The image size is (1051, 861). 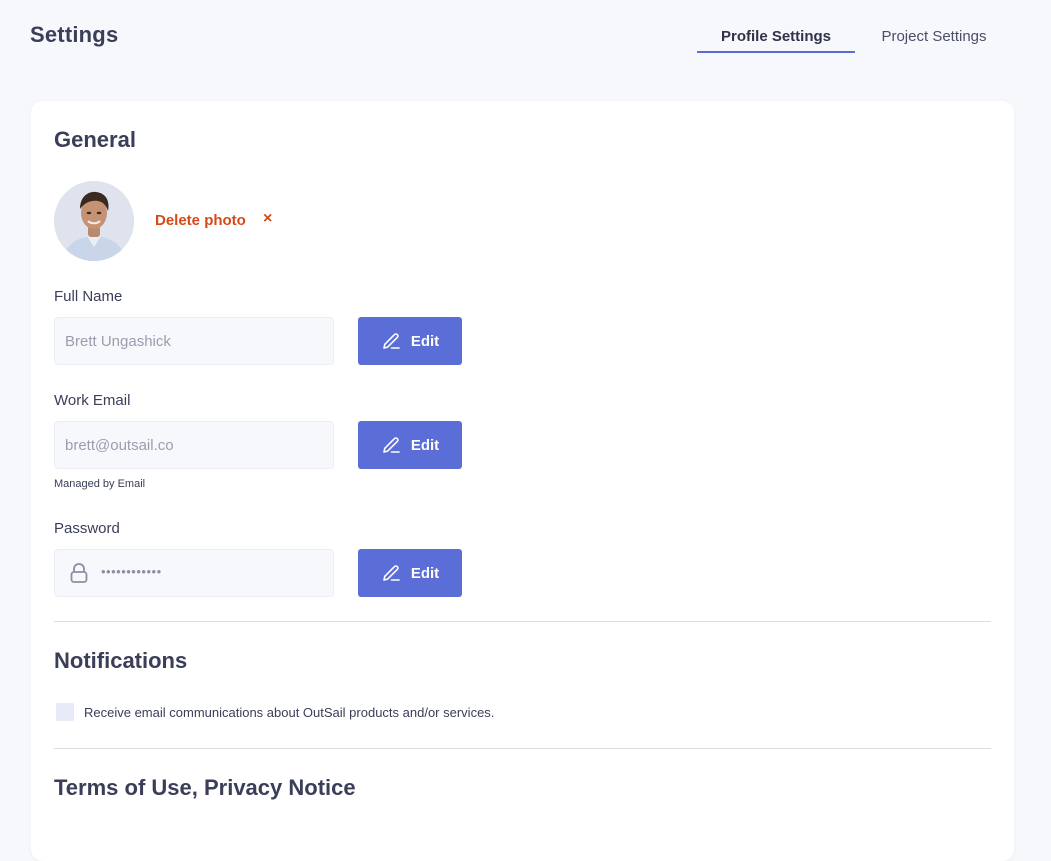 I want to click on email-communications-checkbox, so click(x=65, y=712).